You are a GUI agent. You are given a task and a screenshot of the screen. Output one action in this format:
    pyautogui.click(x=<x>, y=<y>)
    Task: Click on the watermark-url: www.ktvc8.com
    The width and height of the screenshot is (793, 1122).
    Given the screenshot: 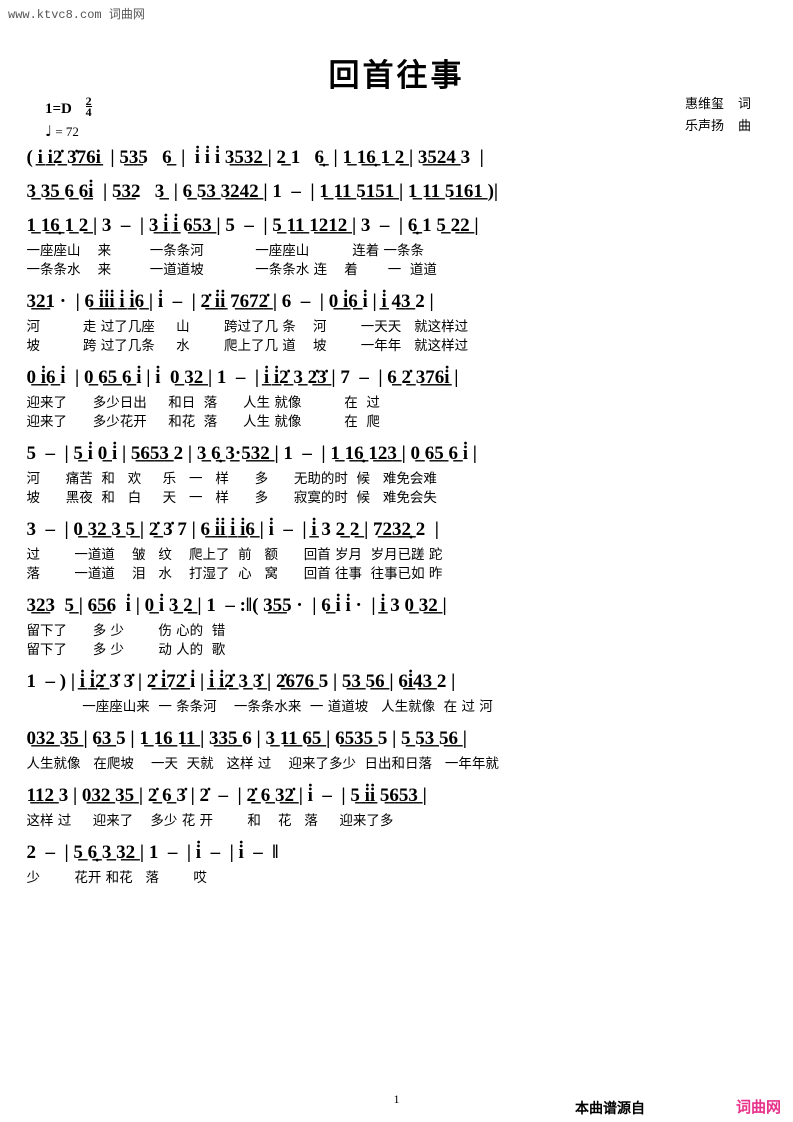 What is the action you would take?
    pyautogui.click(x=55, y=15)
    